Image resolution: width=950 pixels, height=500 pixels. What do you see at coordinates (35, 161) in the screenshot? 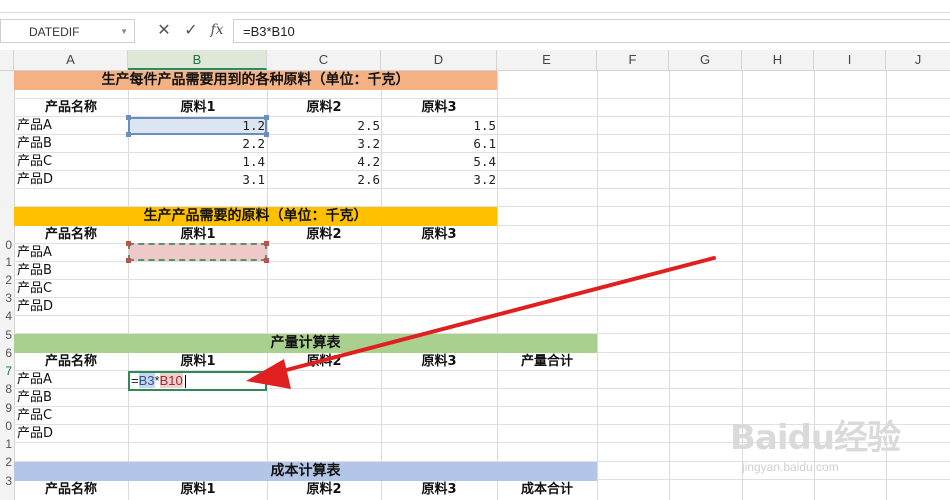
I see `table1-row-label: 产品C` at bounding box center [35, 161].